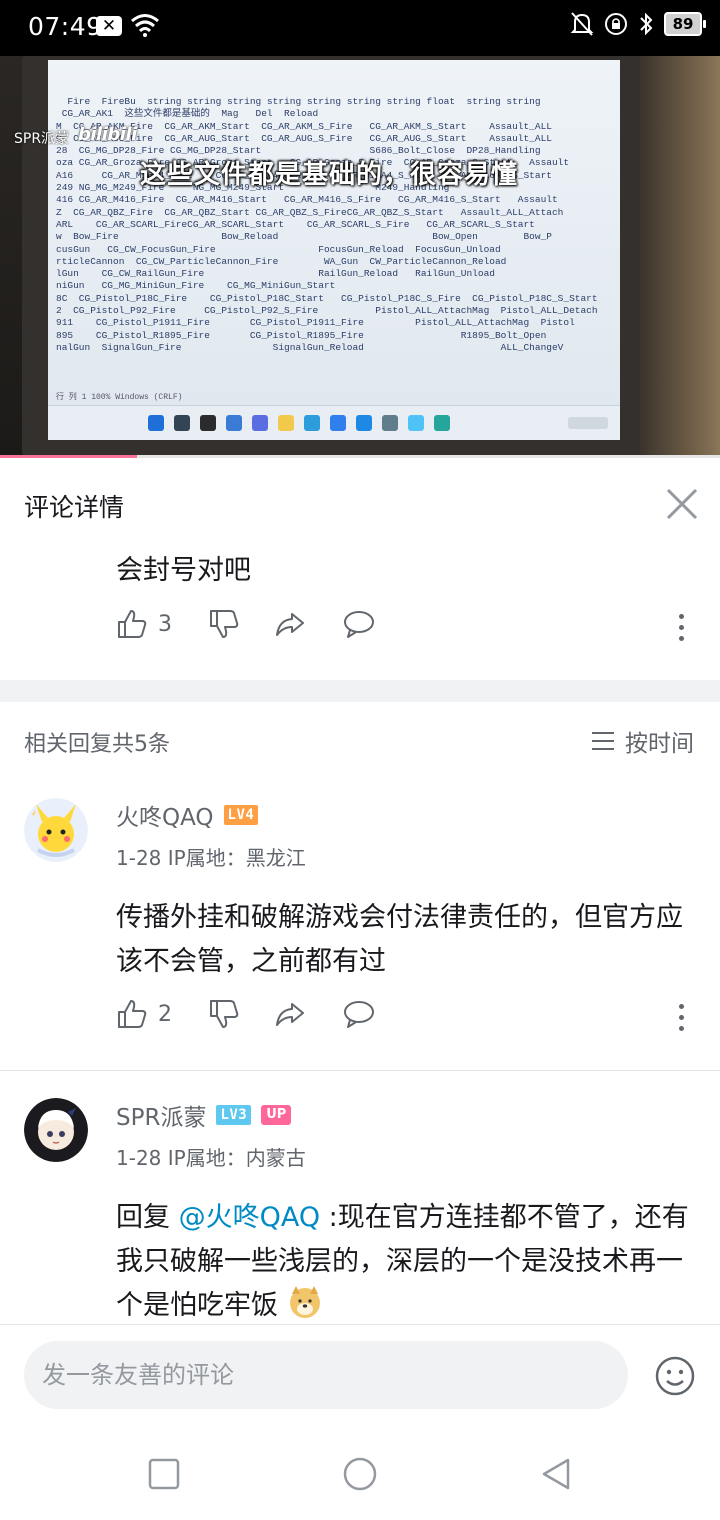 The width and height of the screenshot is (720, 1520). I want to click on reply-ip: IP属地：内蒙古, so click(236, 1158).